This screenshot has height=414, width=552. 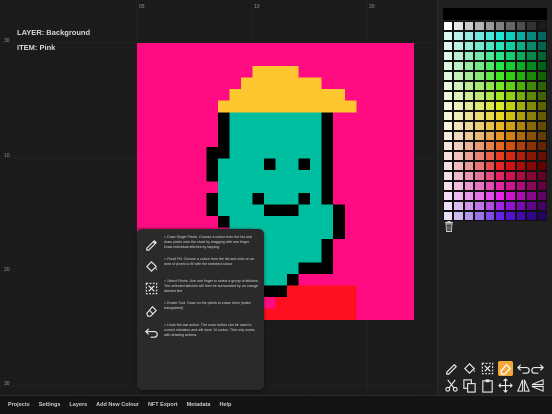 What do you see at coordinates (495, 14) in the screenshot?
I see `selected-colour-bar` at bounding box center [495, 14].